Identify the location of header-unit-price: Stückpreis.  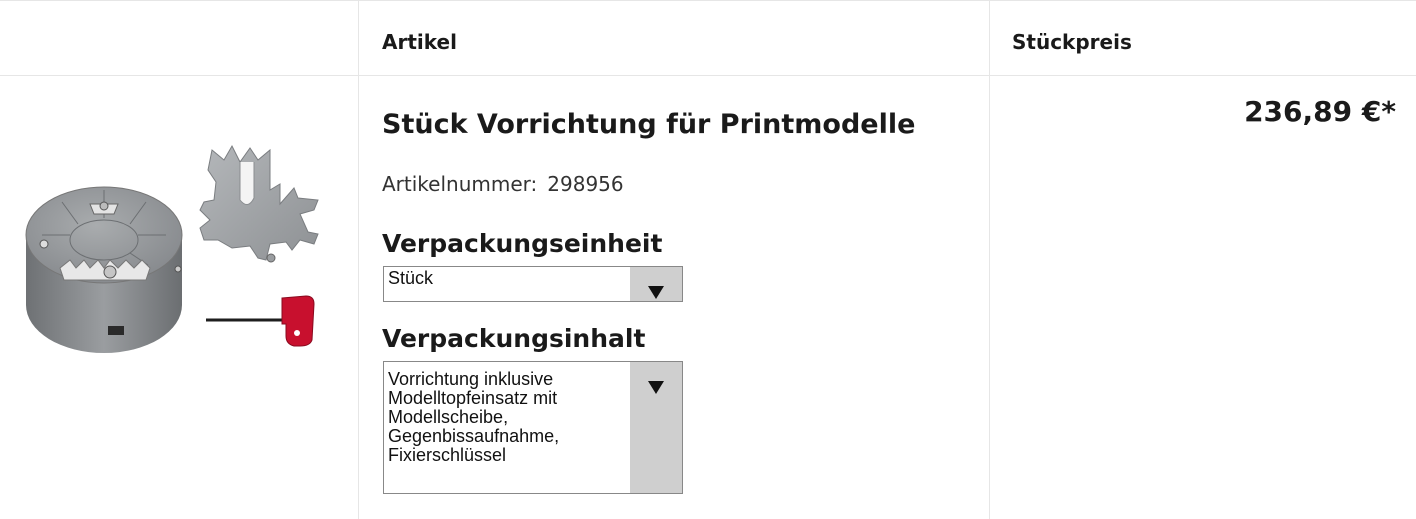
(1072, 42).